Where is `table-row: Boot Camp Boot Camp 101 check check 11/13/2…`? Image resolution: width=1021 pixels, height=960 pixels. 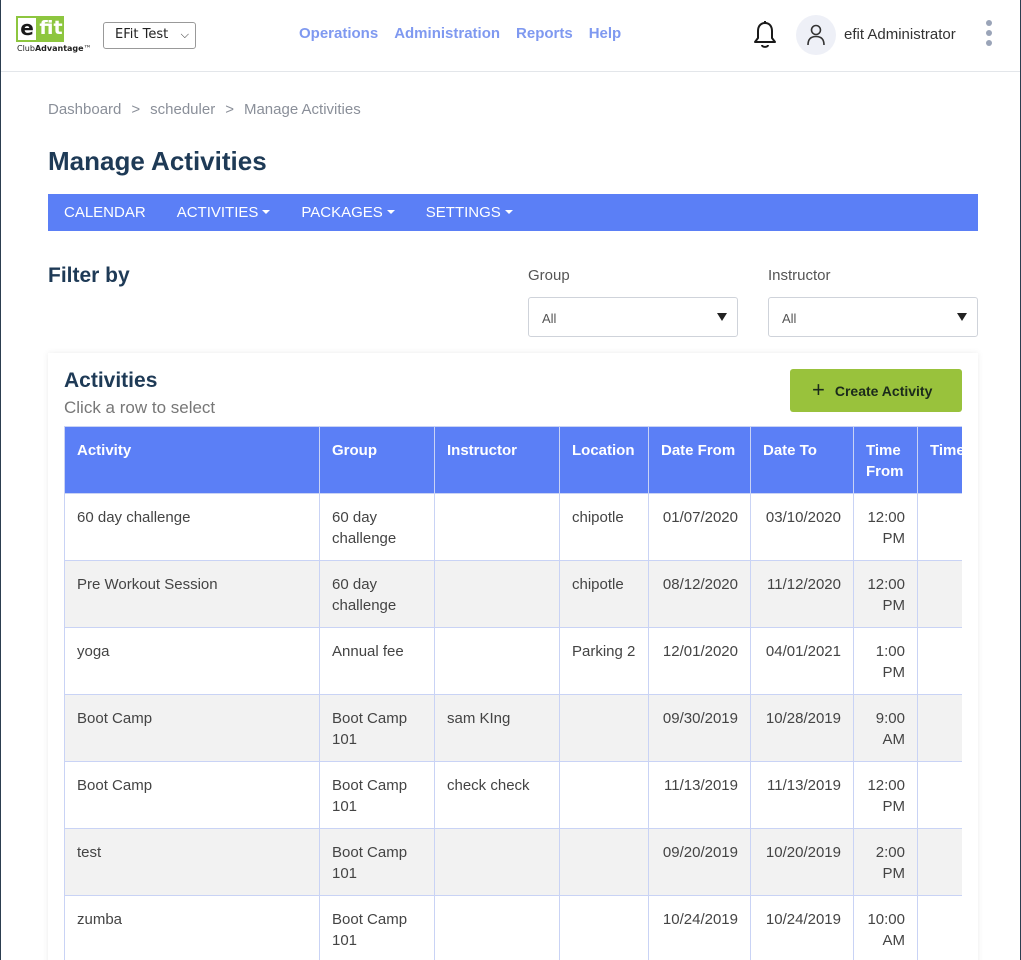
table-row: Boot Camp Boot Camp 101 check check 11/13/2… is located at coordinates (513, 795).